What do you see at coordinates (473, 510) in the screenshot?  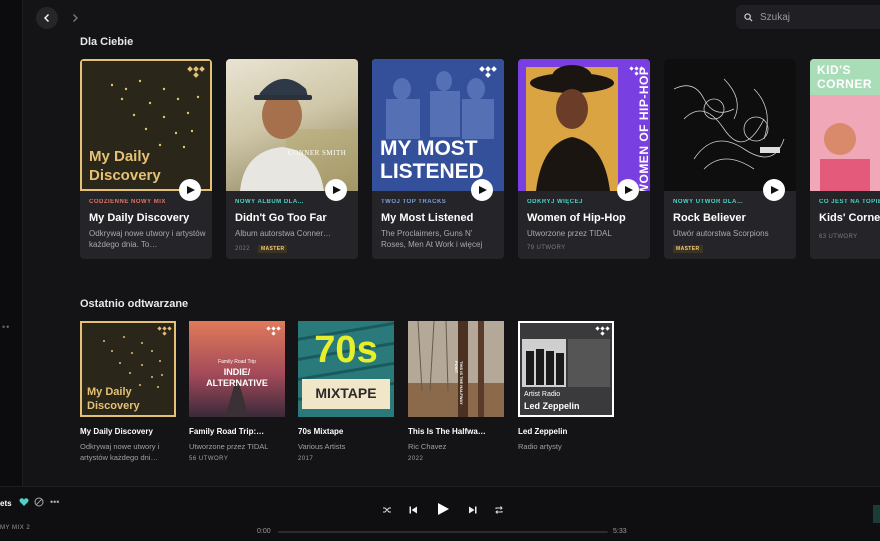 I see `next-track-icon` at bounding box center [473, 510].